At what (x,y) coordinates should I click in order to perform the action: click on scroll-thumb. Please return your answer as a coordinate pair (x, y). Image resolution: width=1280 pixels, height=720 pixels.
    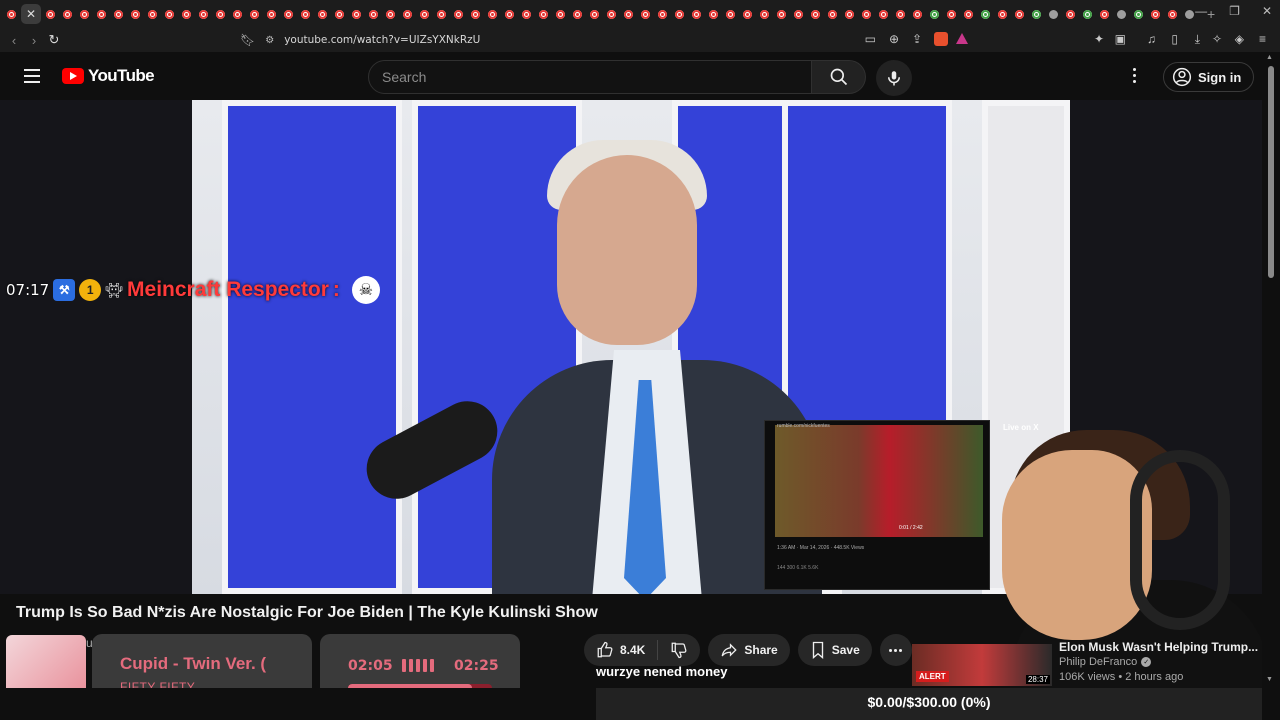
    Looking at the image, I should click on (1271, 172).